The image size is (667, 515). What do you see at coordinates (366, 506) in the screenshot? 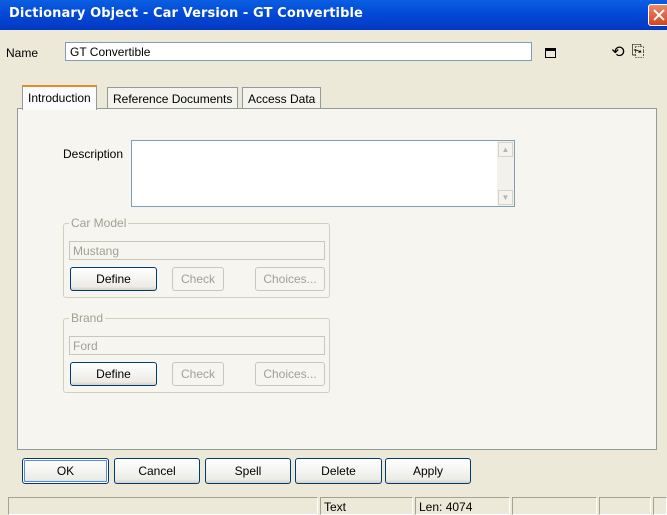
I see `status-mode: Text` at bounding box center [366, 506].